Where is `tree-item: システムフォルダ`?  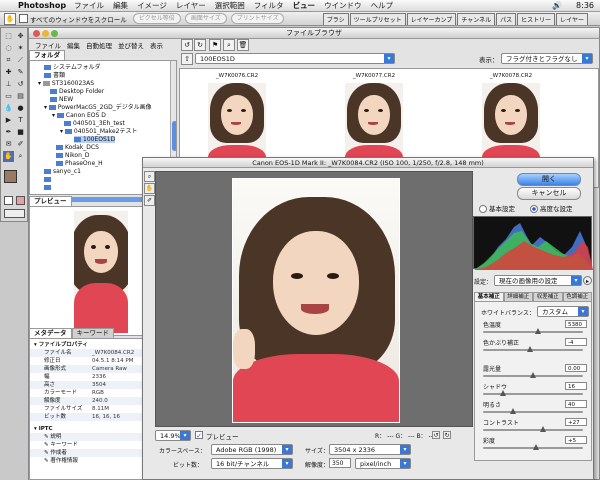
tree-item: システムフォルダ is located at coordinates (72, 67).